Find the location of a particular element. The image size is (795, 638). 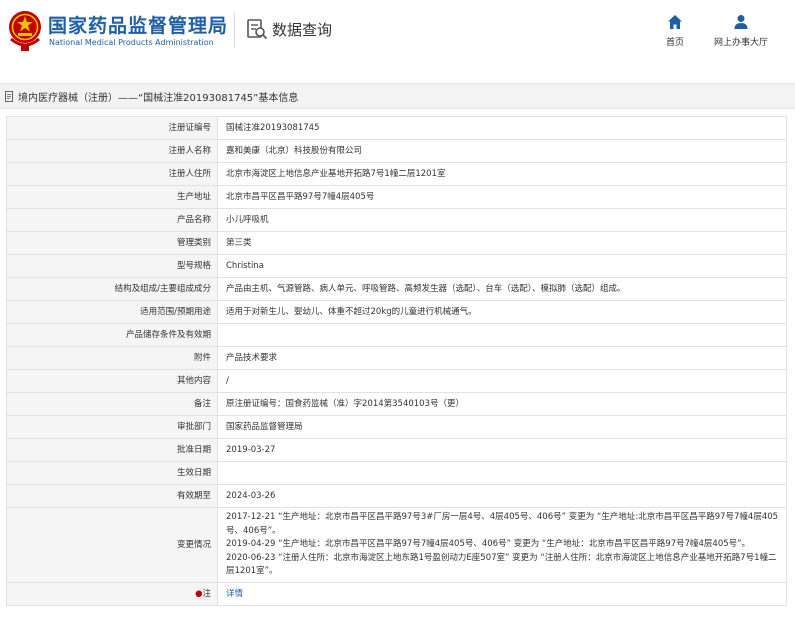

data-query-link: 数据查询 is located at coordinates (289, 29).